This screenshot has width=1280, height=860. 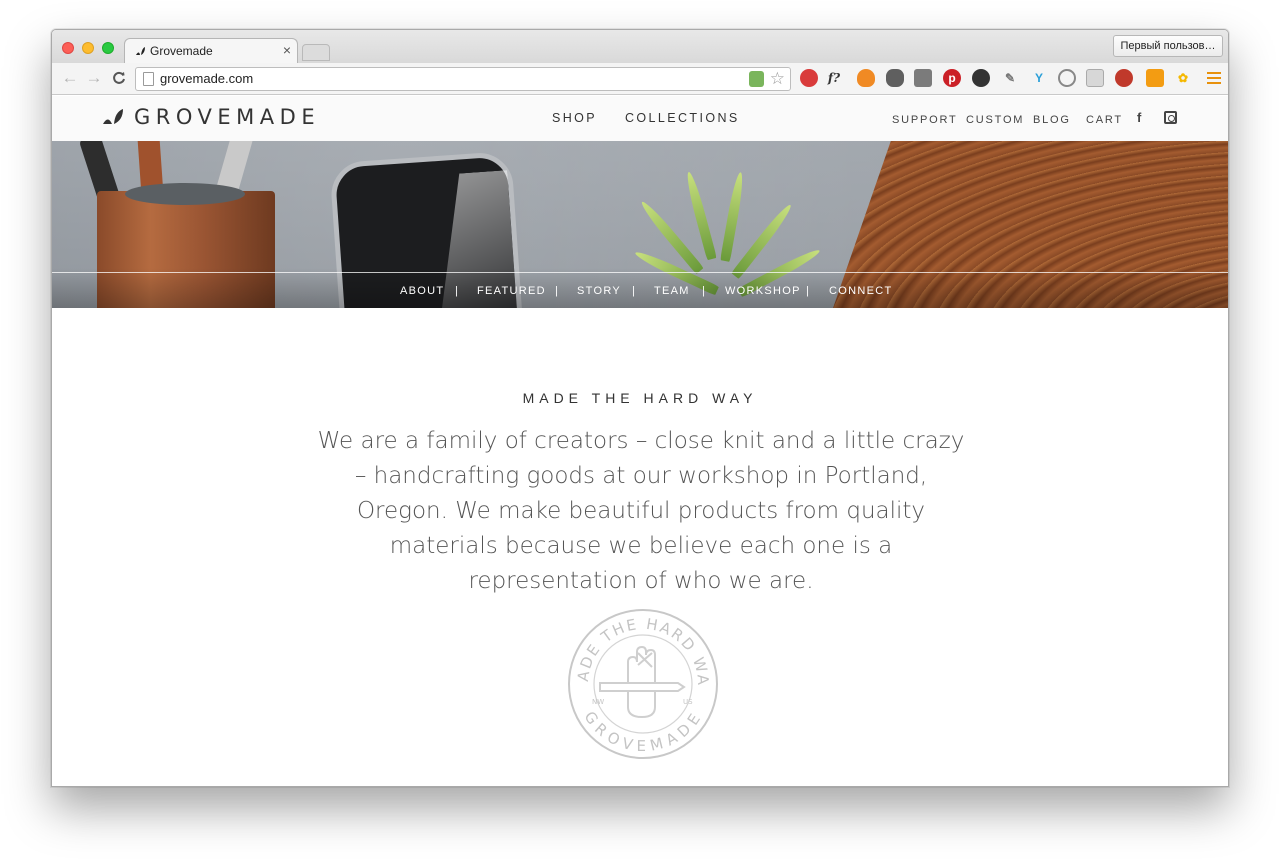 I want to click on menu-icon, so click(x=1214, y=73).